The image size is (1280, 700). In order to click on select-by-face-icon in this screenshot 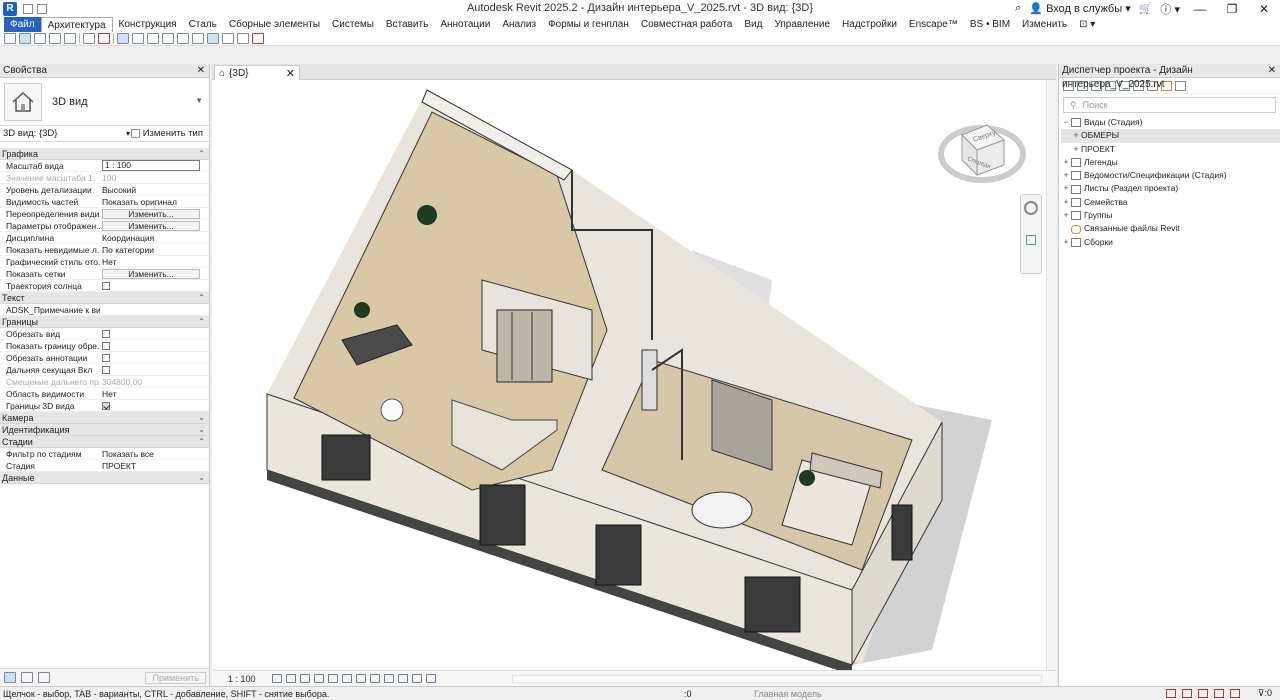, I will do `click(1219, 693)`.